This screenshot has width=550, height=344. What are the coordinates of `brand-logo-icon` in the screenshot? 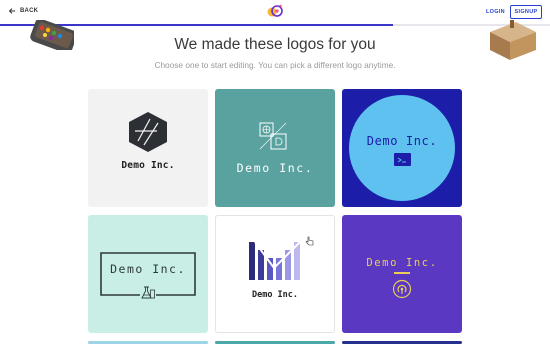 It's located at (275, 11).